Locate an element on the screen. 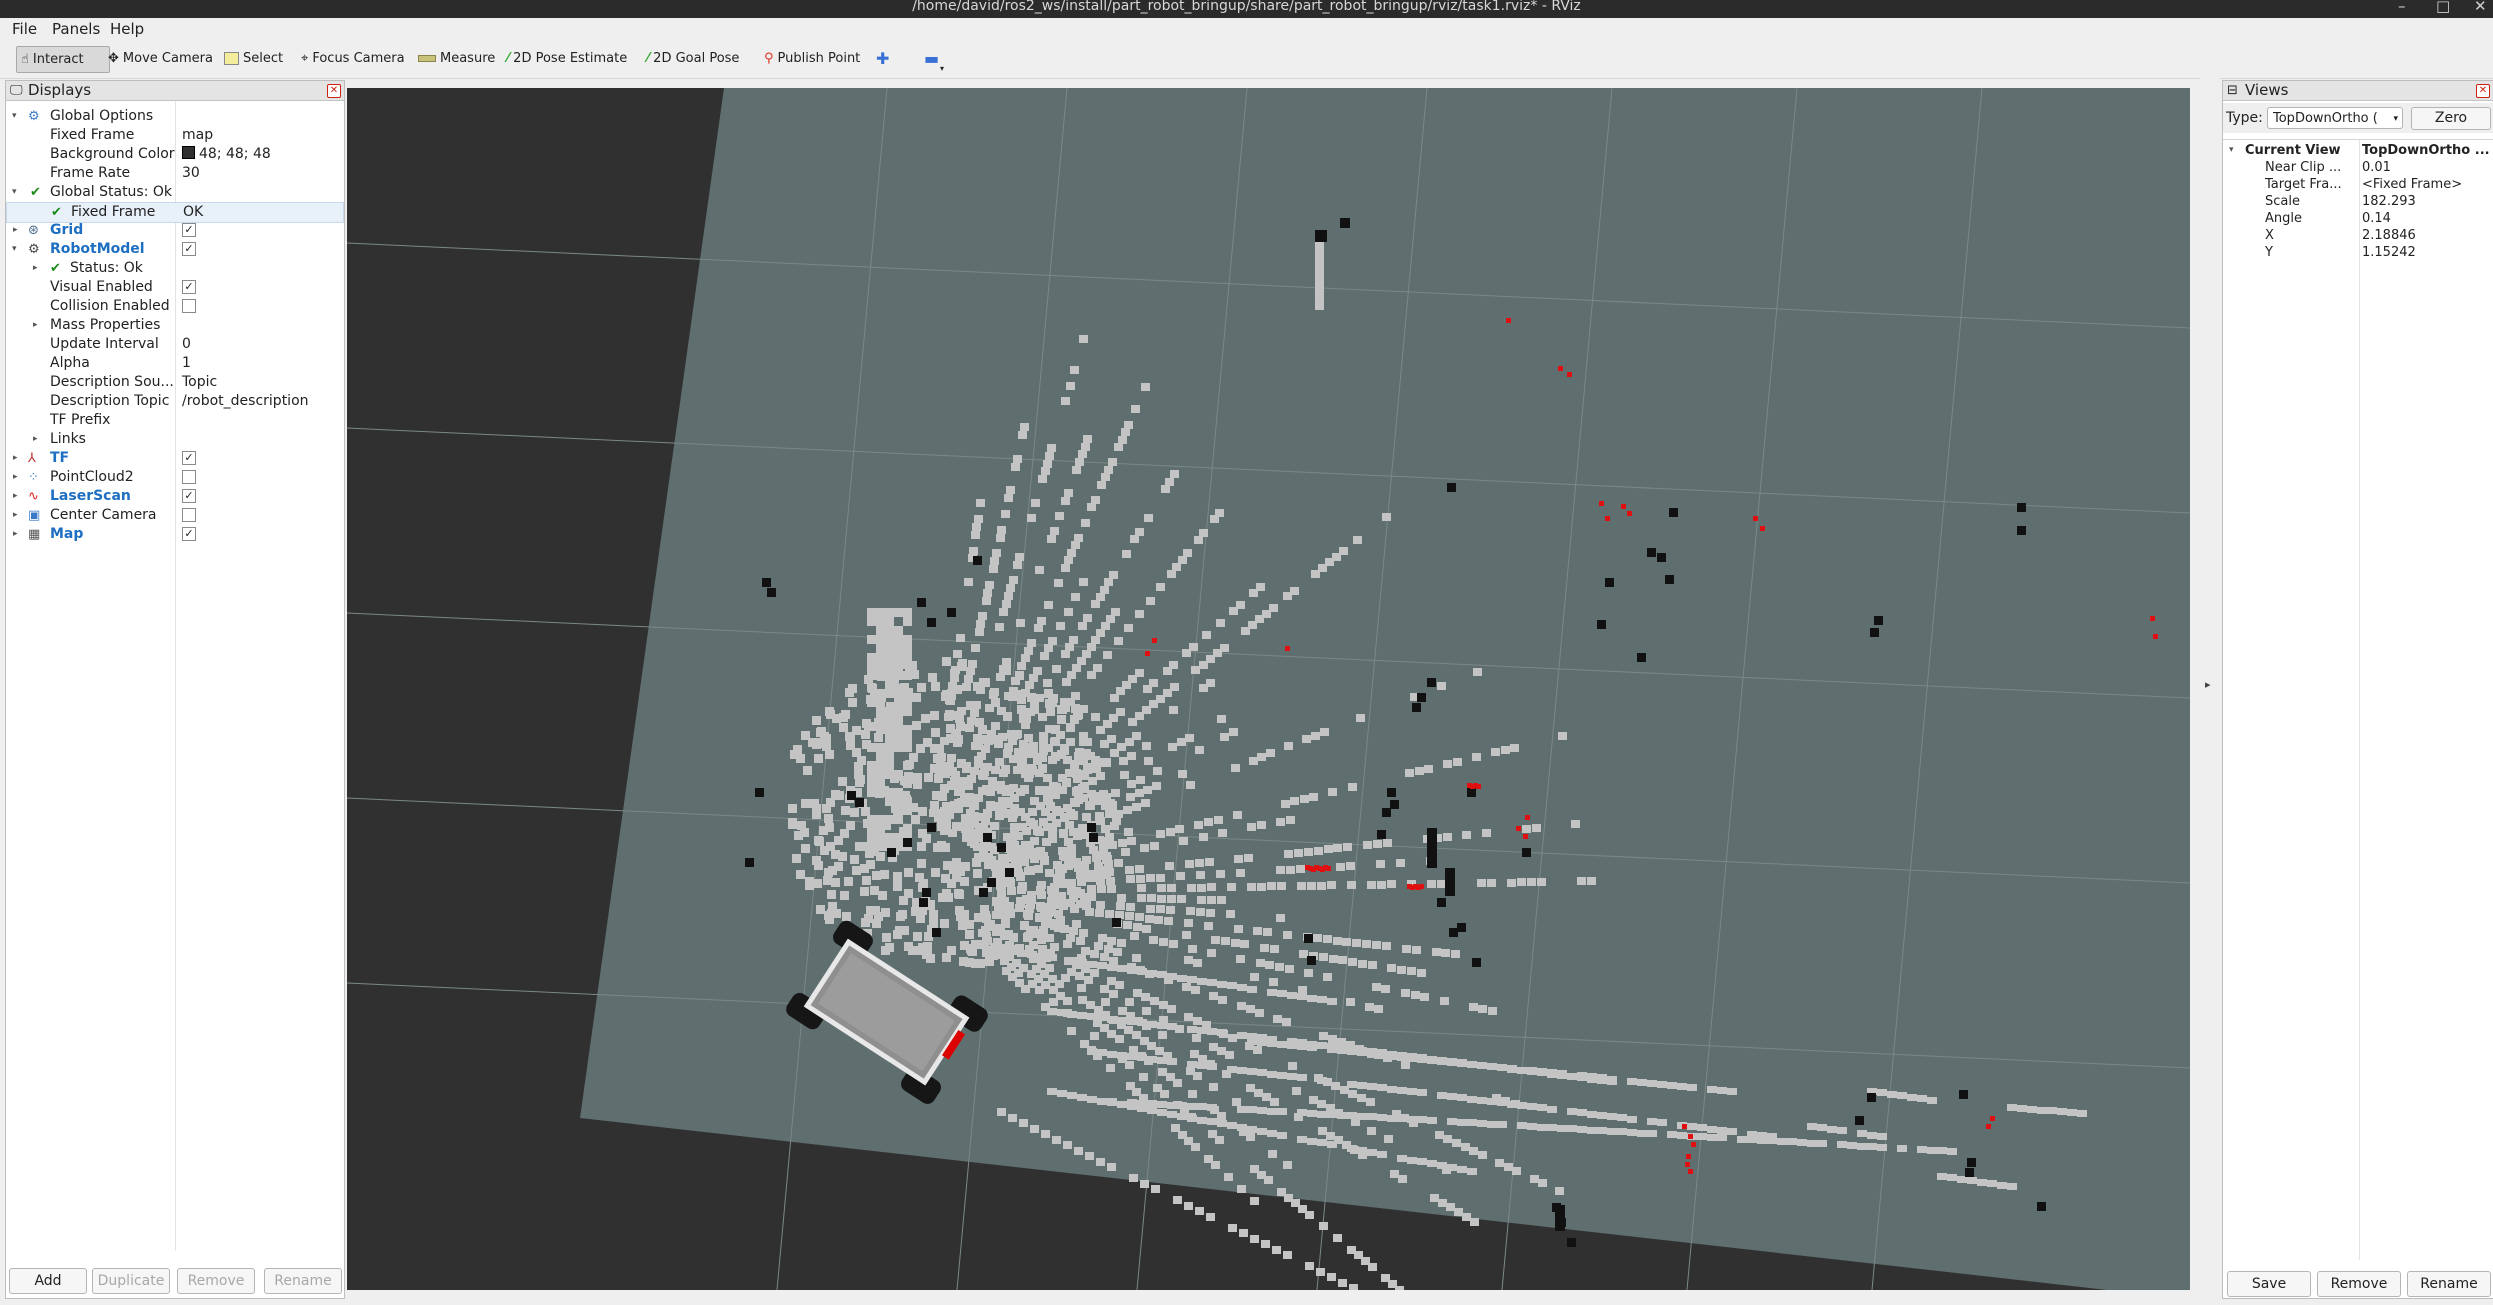 This screenshot has height=1305, width=2493. tree-row-description-source: Description Sou... Topic is located at coordinates (175, 382).